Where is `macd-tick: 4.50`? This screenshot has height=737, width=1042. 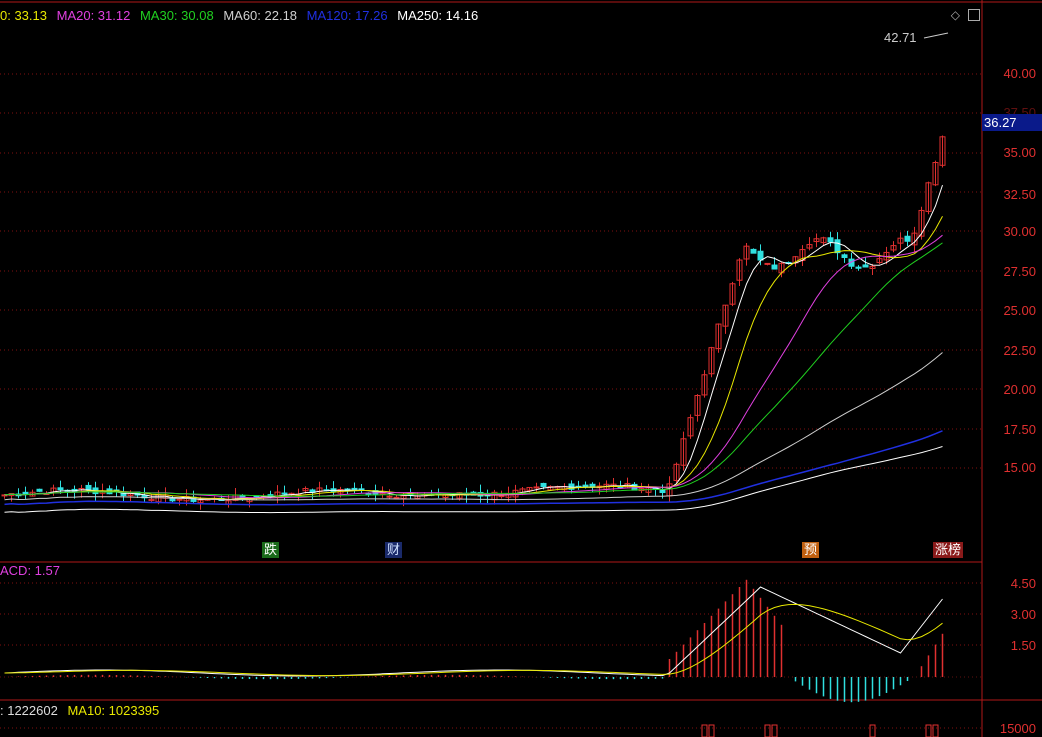 macd-tick: 4.50 is located at coordinates (1023, 583).